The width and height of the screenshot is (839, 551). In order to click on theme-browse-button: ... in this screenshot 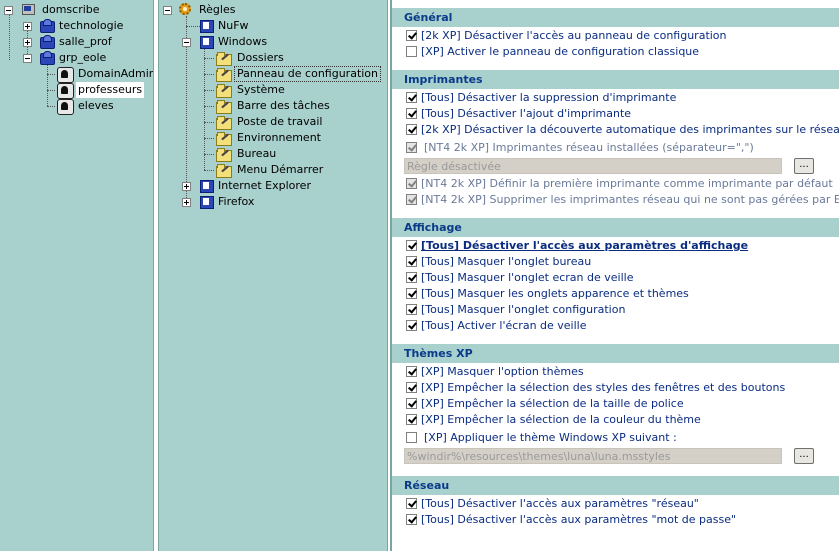, I will do `click(804, 456)`.